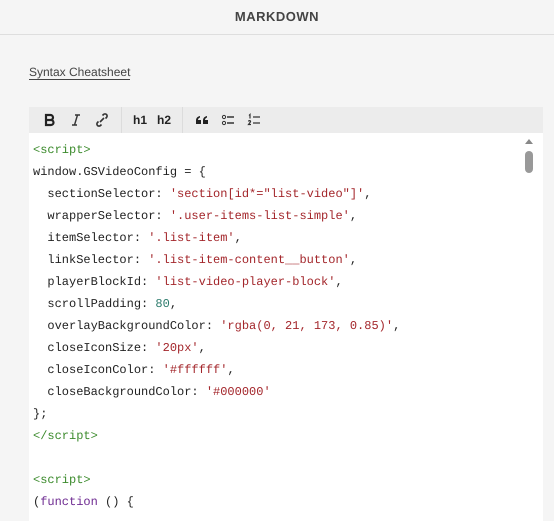 The width and height of the screenshot is (554, 521). What do you see at coordinates (228, 120) in the screenshot?
I see `bulleted-list-icon` at bounding box center [228, 120].